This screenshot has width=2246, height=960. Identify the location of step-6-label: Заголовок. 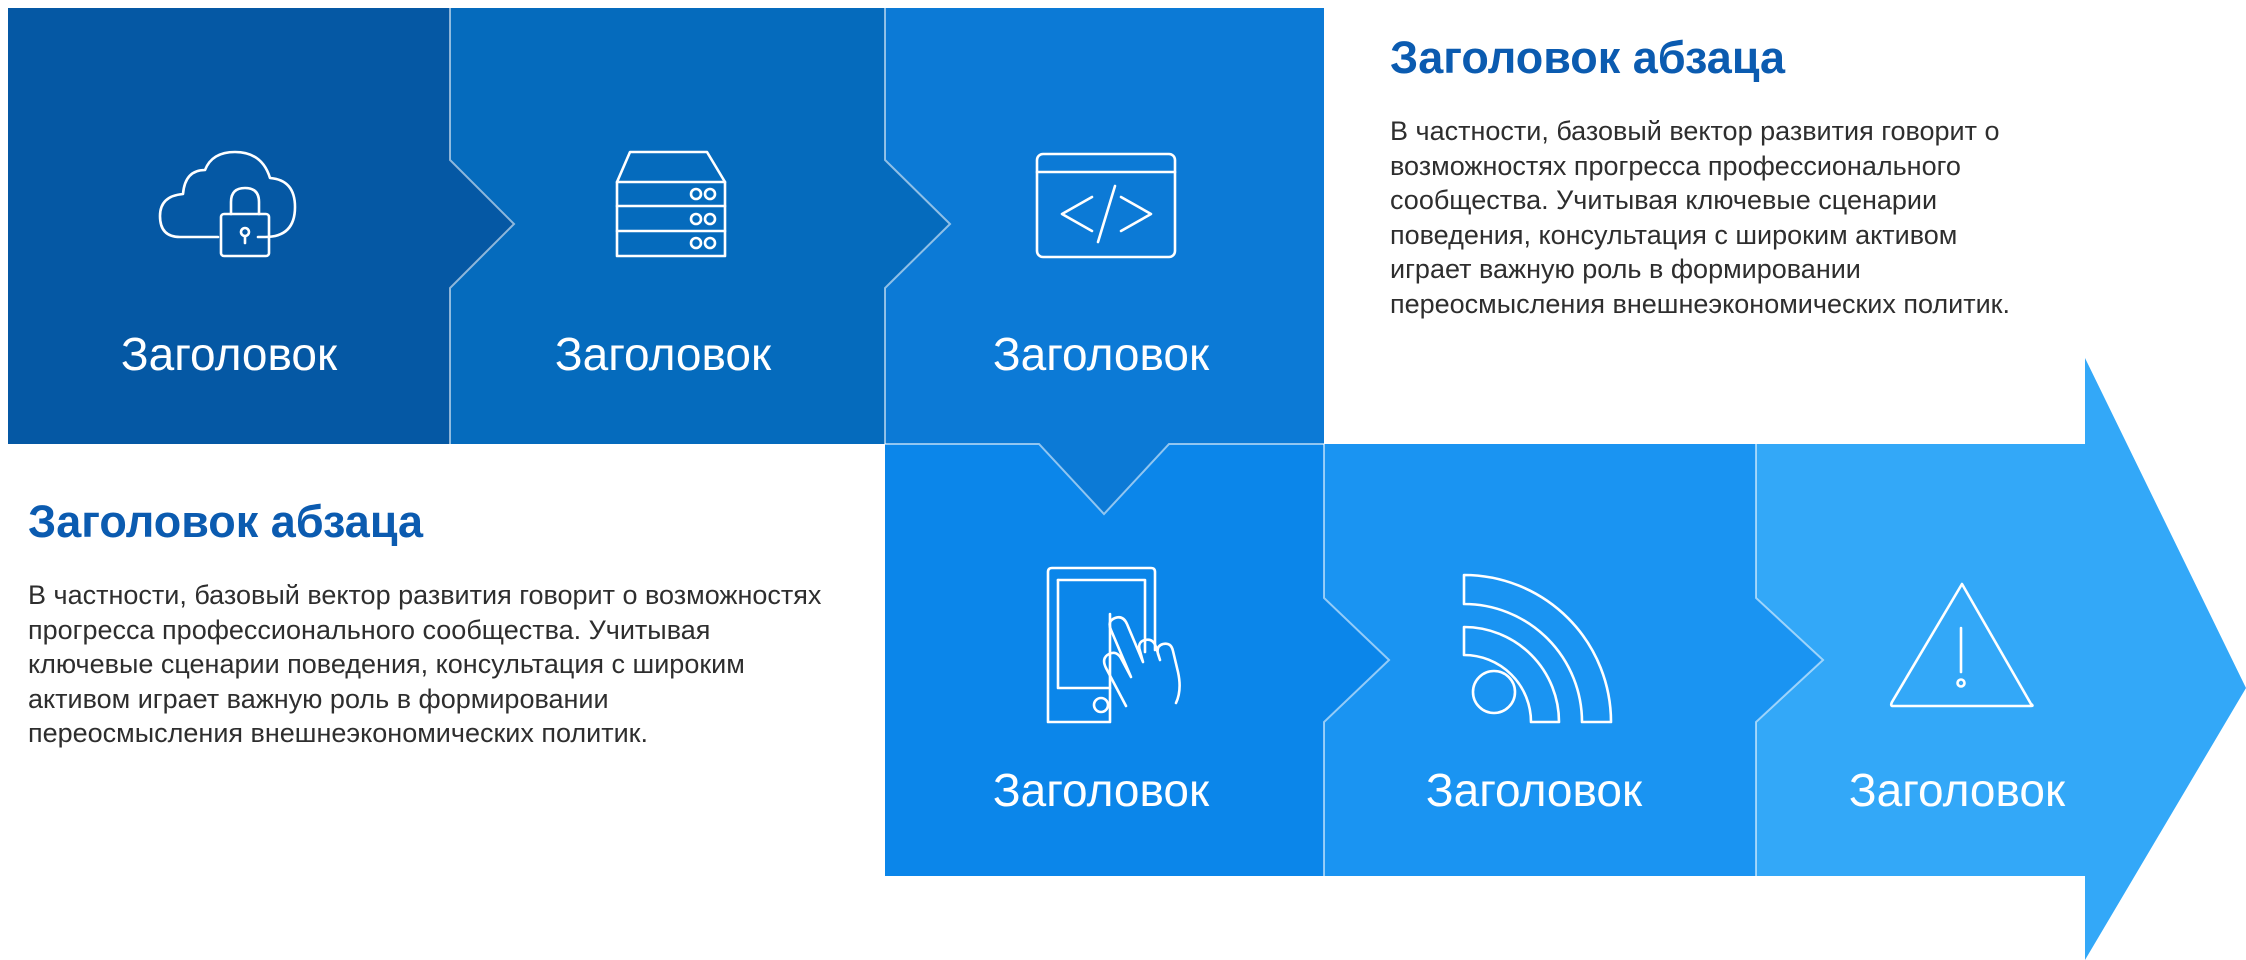
(1957, 790).